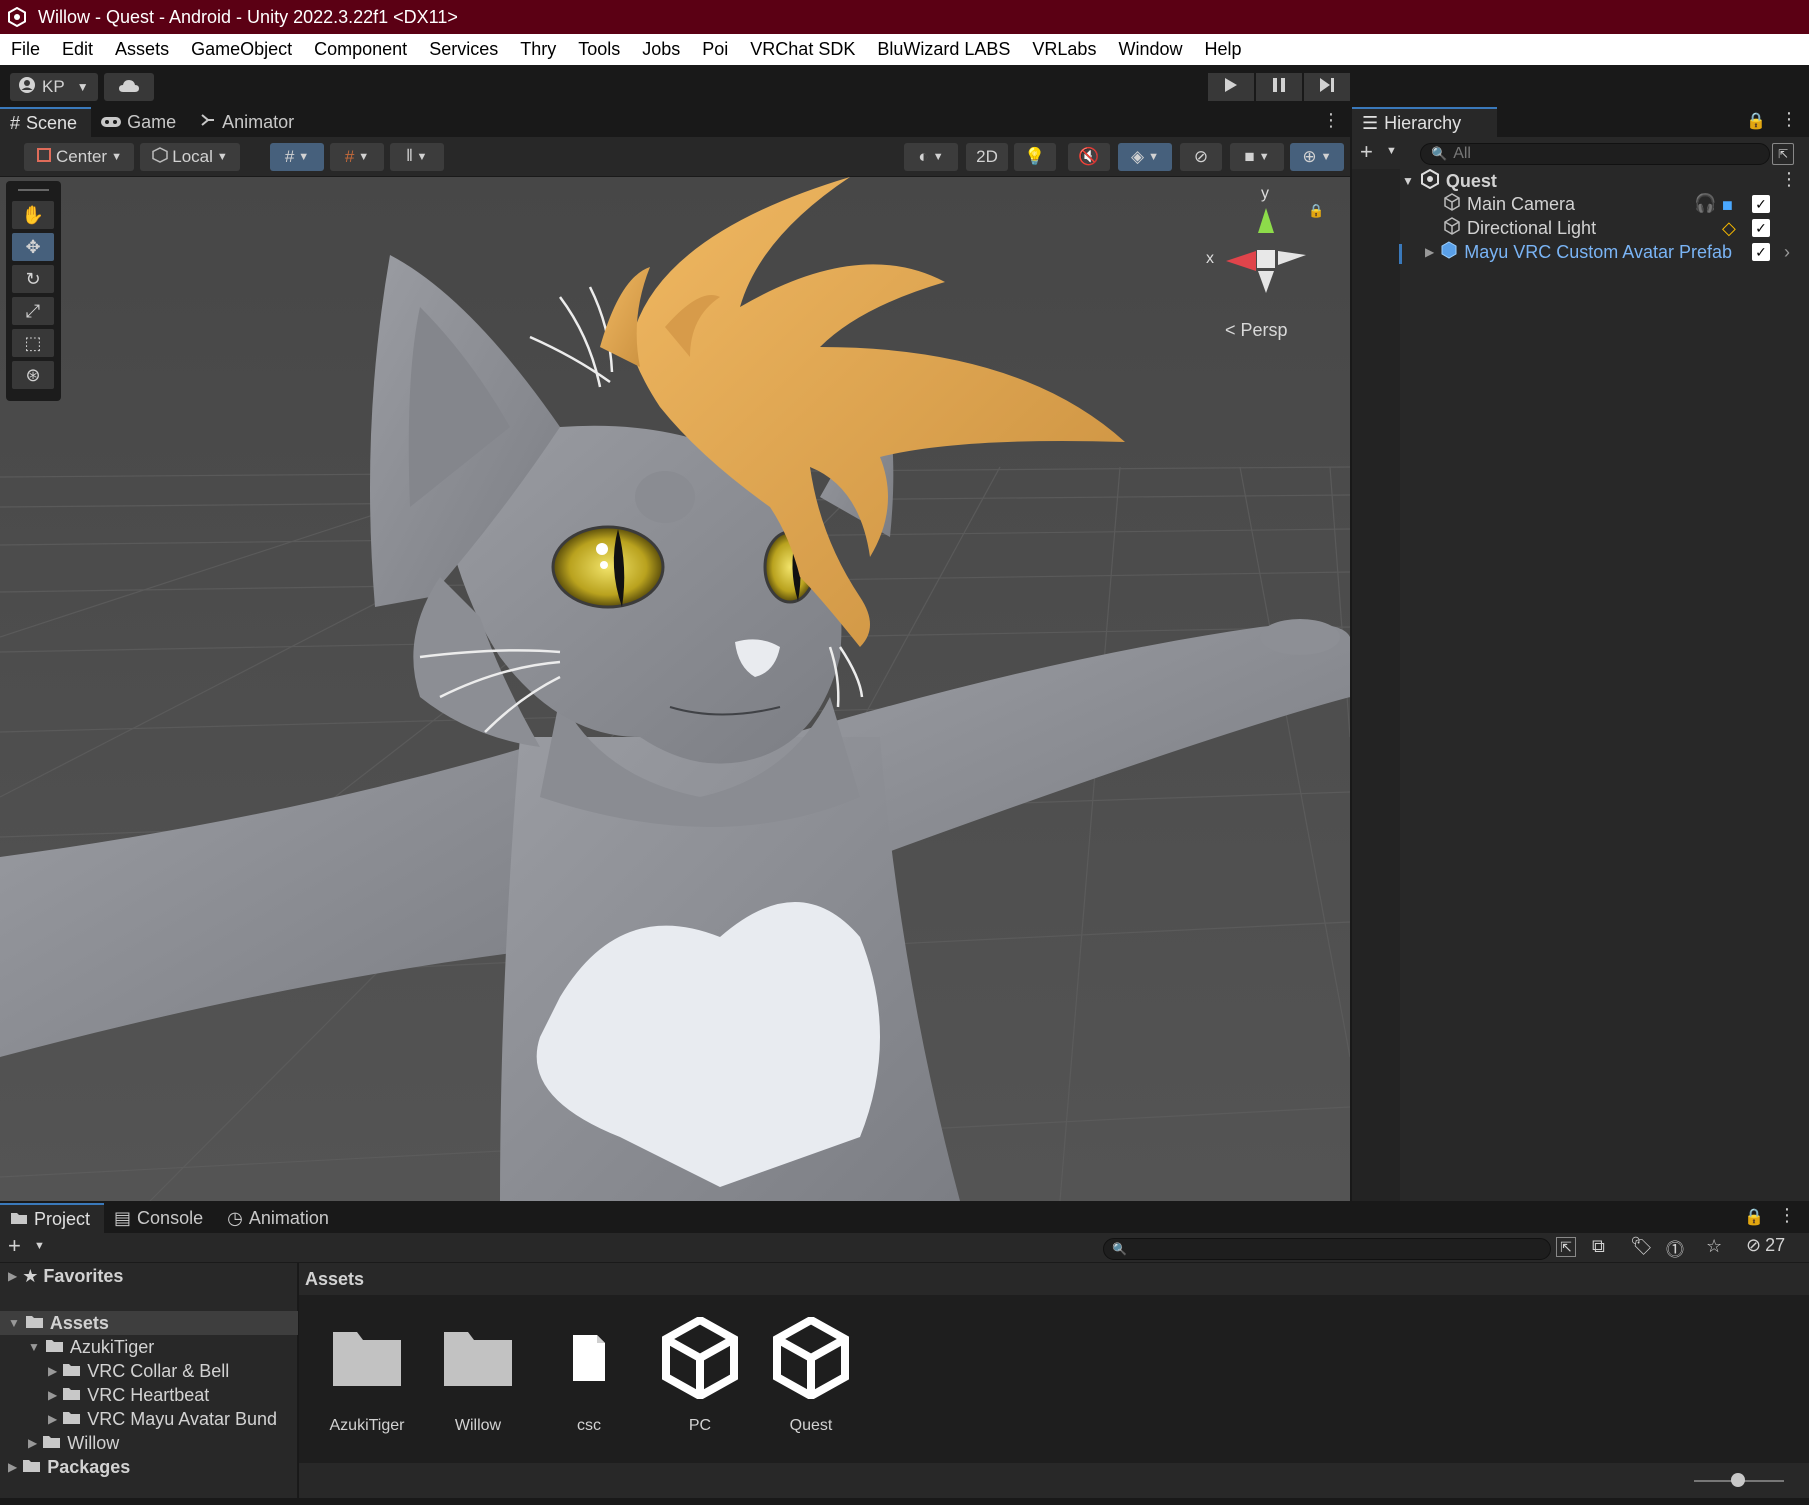  Describe the element at coordinates (280, 1218) in the screenshot. I see `tab-animation: ◷ Animation` at that location.